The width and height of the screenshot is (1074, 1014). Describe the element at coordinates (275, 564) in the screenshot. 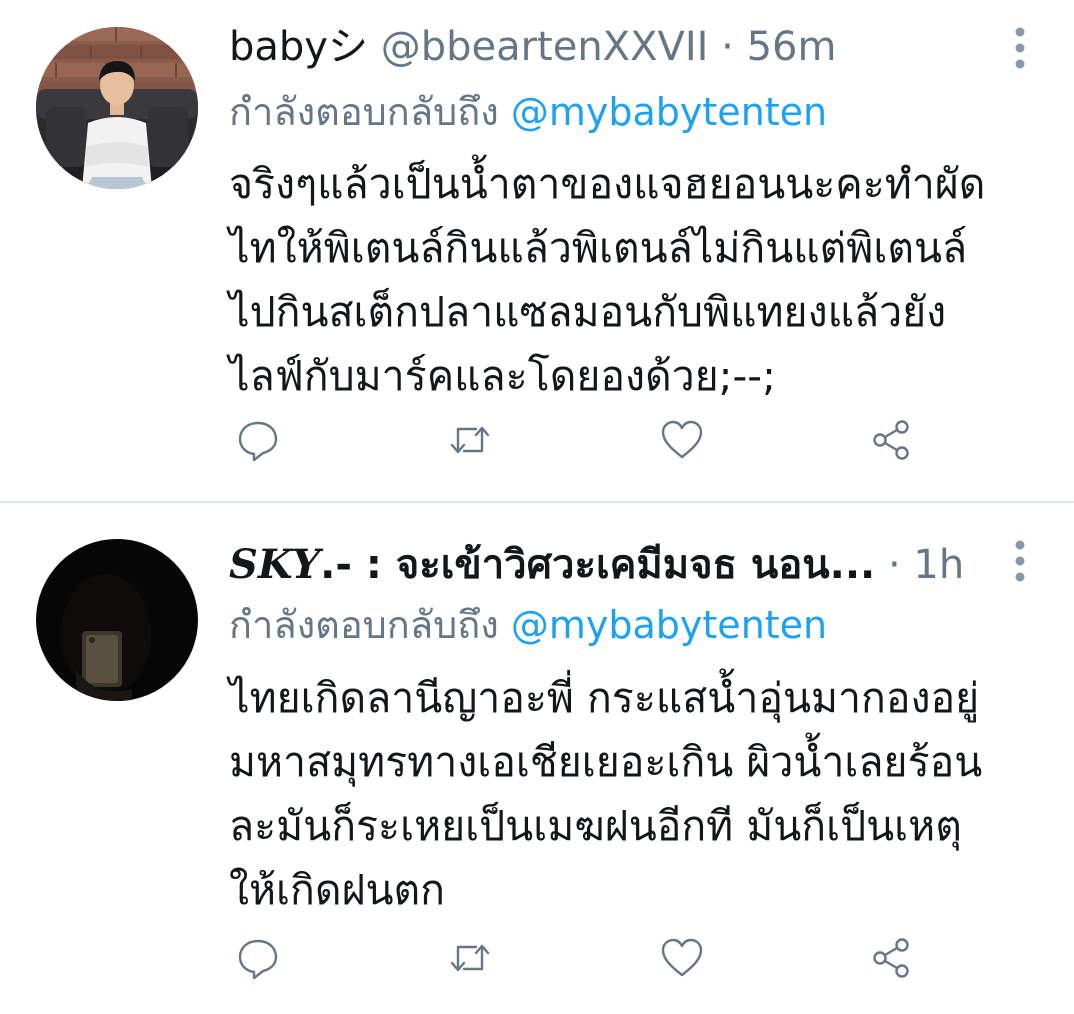

I see `display-name-styled: SKY` at that location.